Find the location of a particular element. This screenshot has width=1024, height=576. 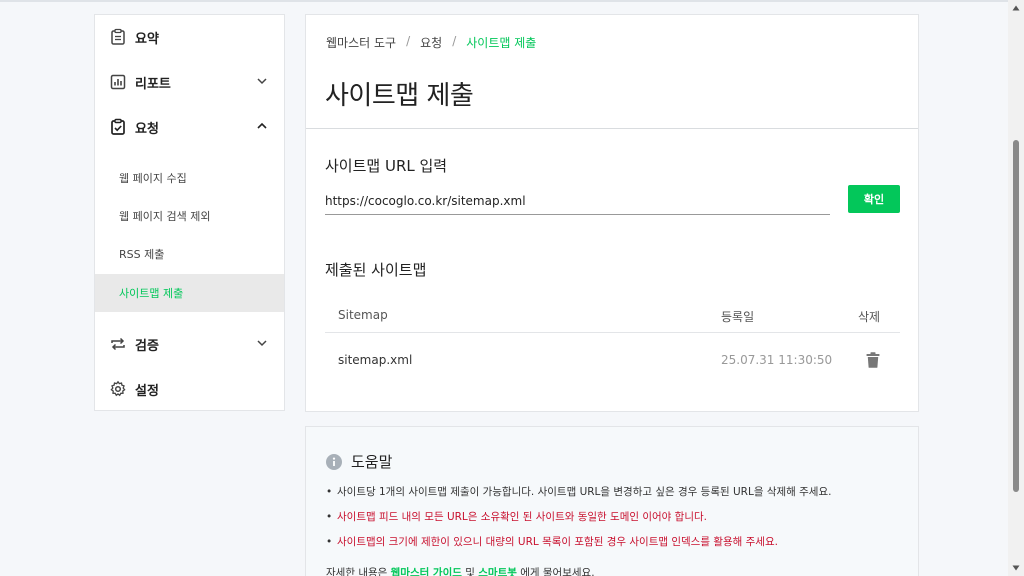

scroll-down-arrow-icon is located at coordinates (1016, 568).